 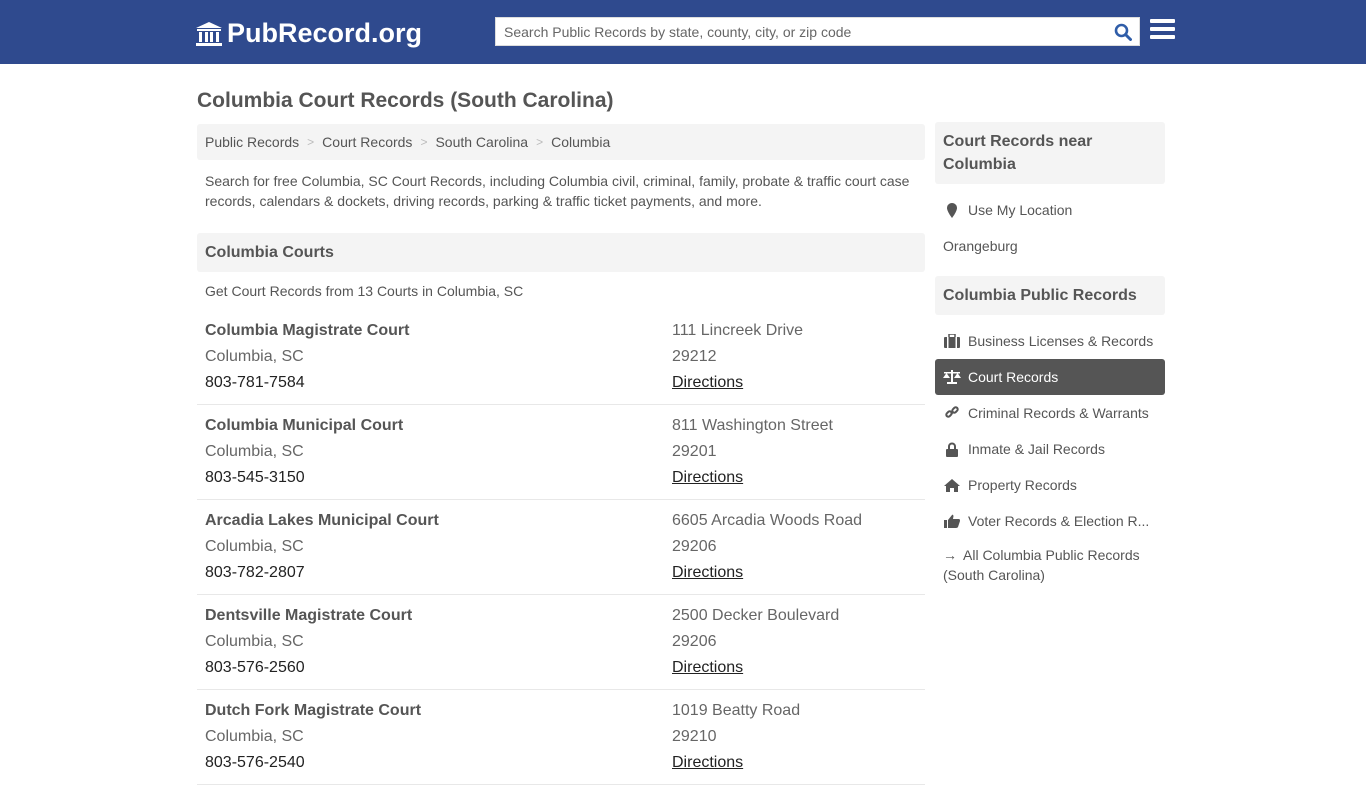 I want to click on court-name: Dutch Fork Magistrate Court, so click(x=438, y=711).